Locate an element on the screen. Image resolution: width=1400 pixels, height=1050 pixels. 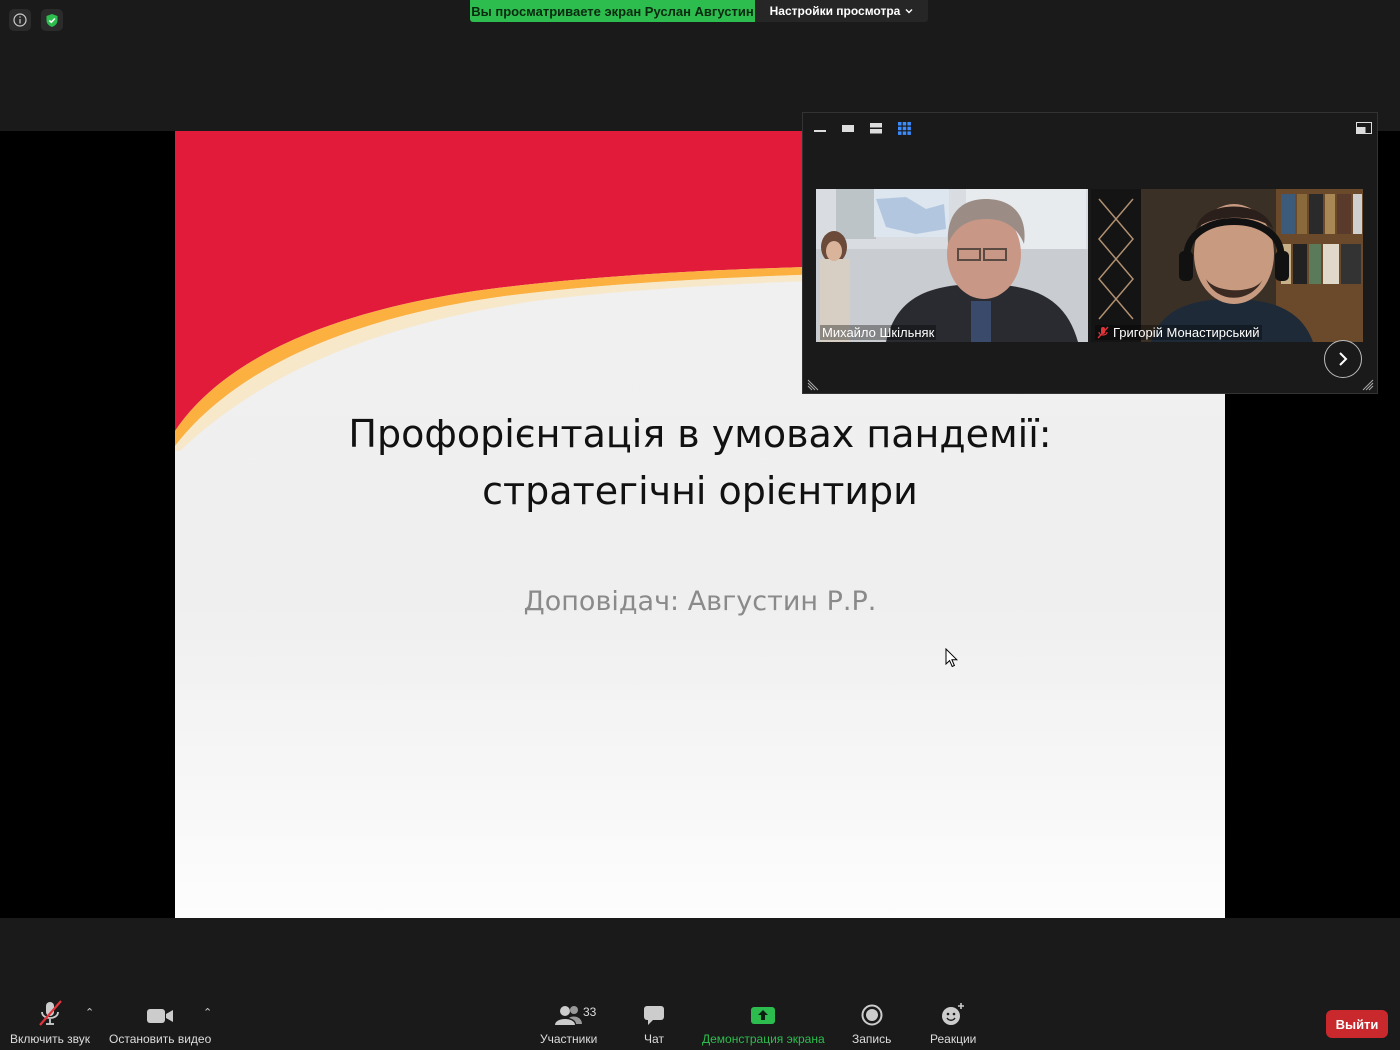
view-options-label: Настройки просмотра is located at coordinates (835, 11).